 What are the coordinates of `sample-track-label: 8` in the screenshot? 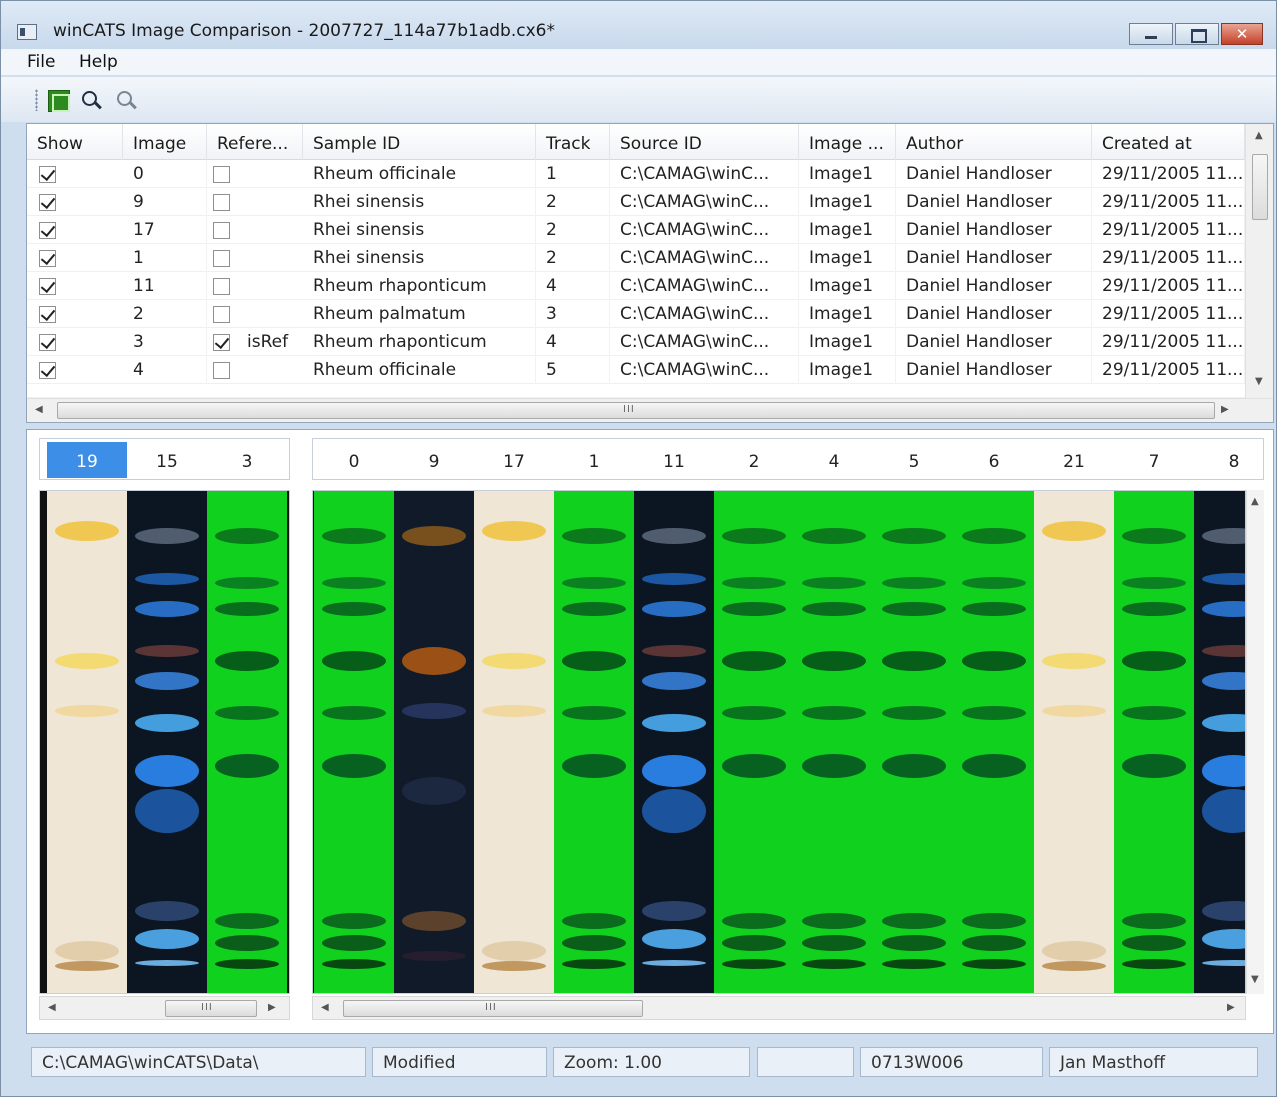 It's located at (1234, 460).